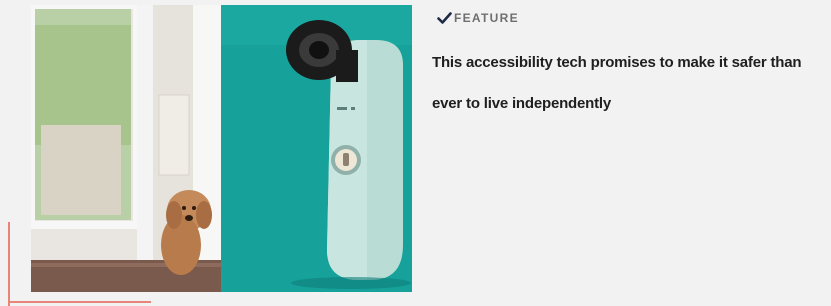 Image resolution: width=831 pixels, height=306 pixels. What do you see at coordinates (444, 18) in the screenshot?
I see `checkmark-icon` at bounding box center [444, 18].